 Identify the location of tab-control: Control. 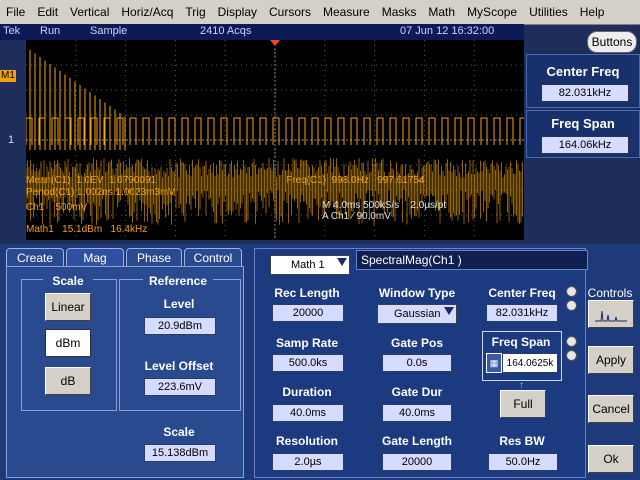
(213, 257).